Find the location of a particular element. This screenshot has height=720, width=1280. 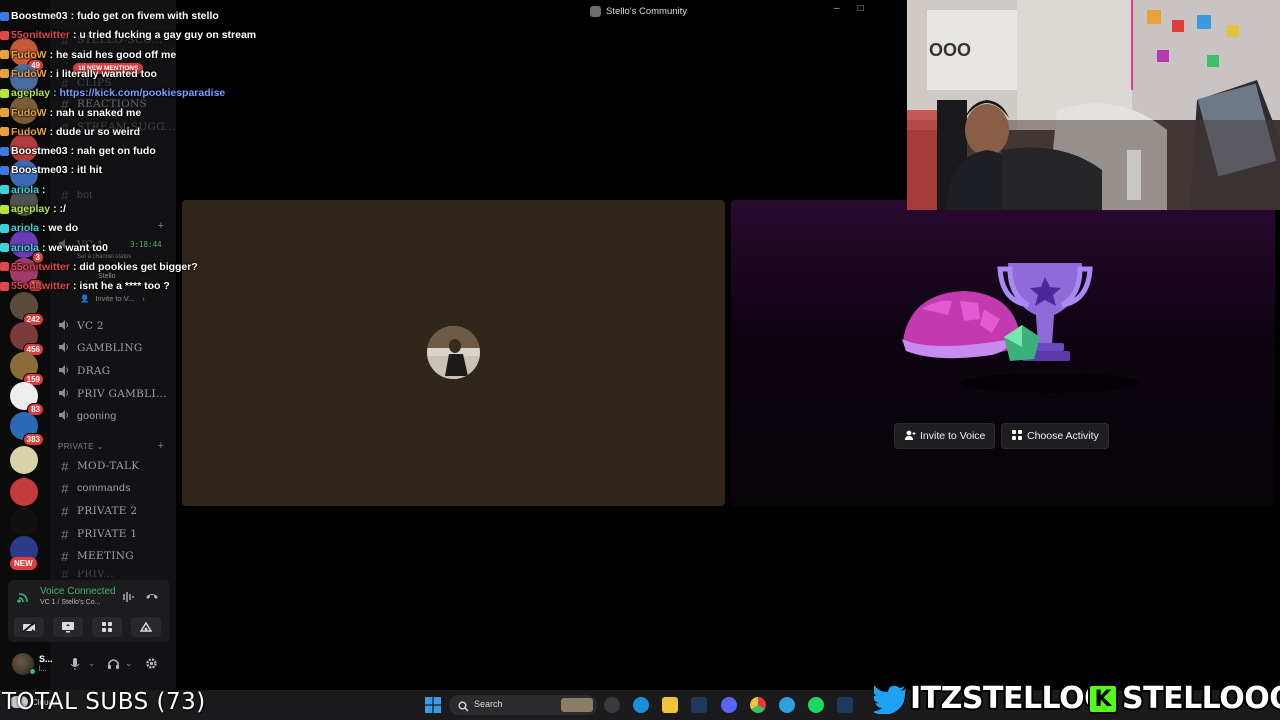

windows-start-icon is located at coordinates (433, 707).